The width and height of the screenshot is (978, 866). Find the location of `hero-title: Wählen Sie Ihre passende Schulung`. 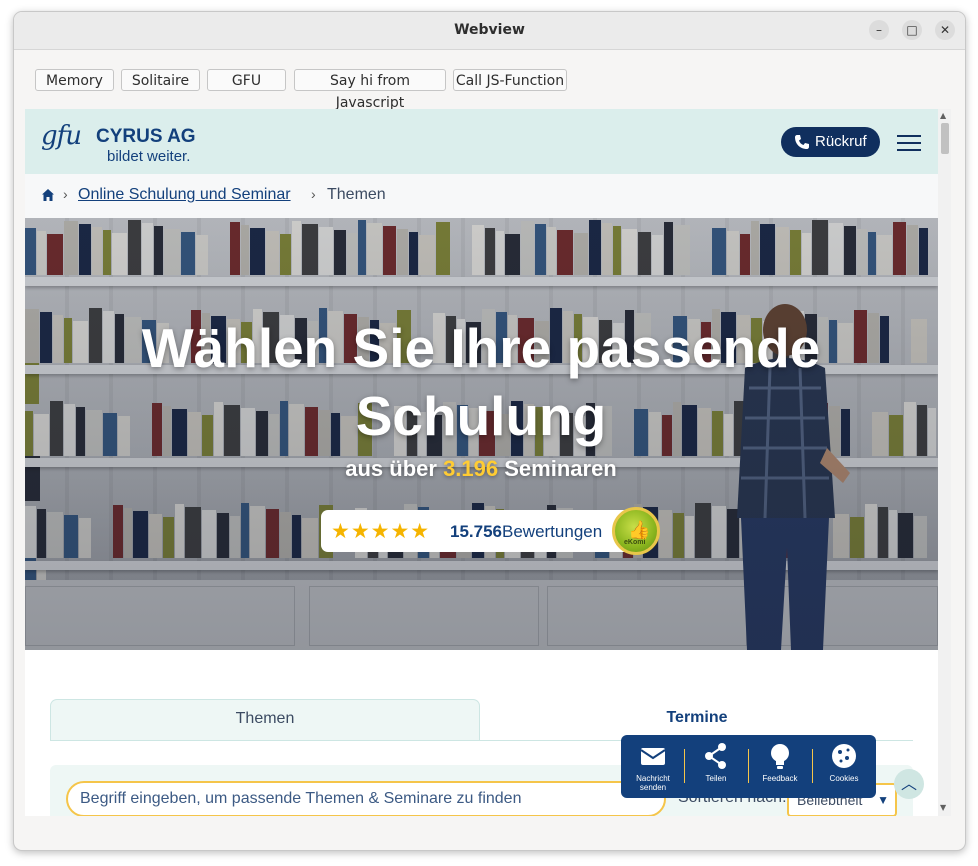

hero-title: Wählen Sie Ihre passende Schulung is located at coordinates (481, 382).